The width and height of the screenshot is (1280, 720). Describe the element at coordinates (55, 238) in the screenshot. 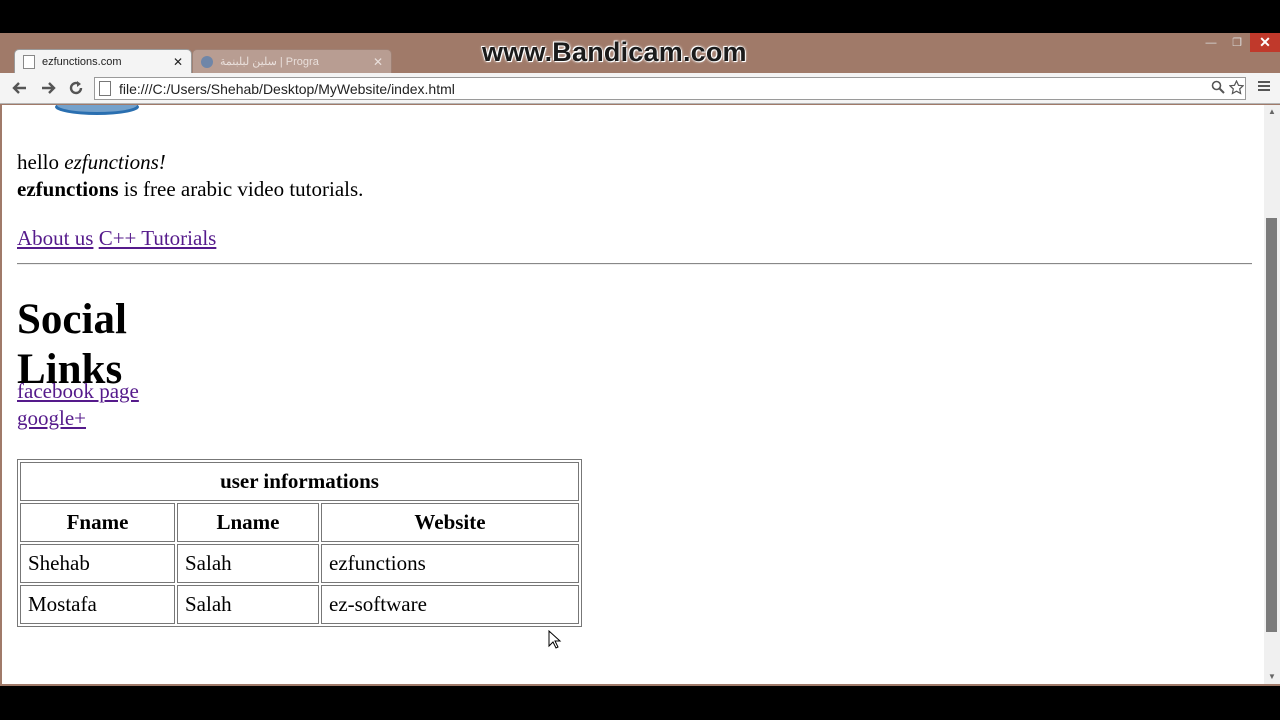

I see `about-us-link: About us` at that location.